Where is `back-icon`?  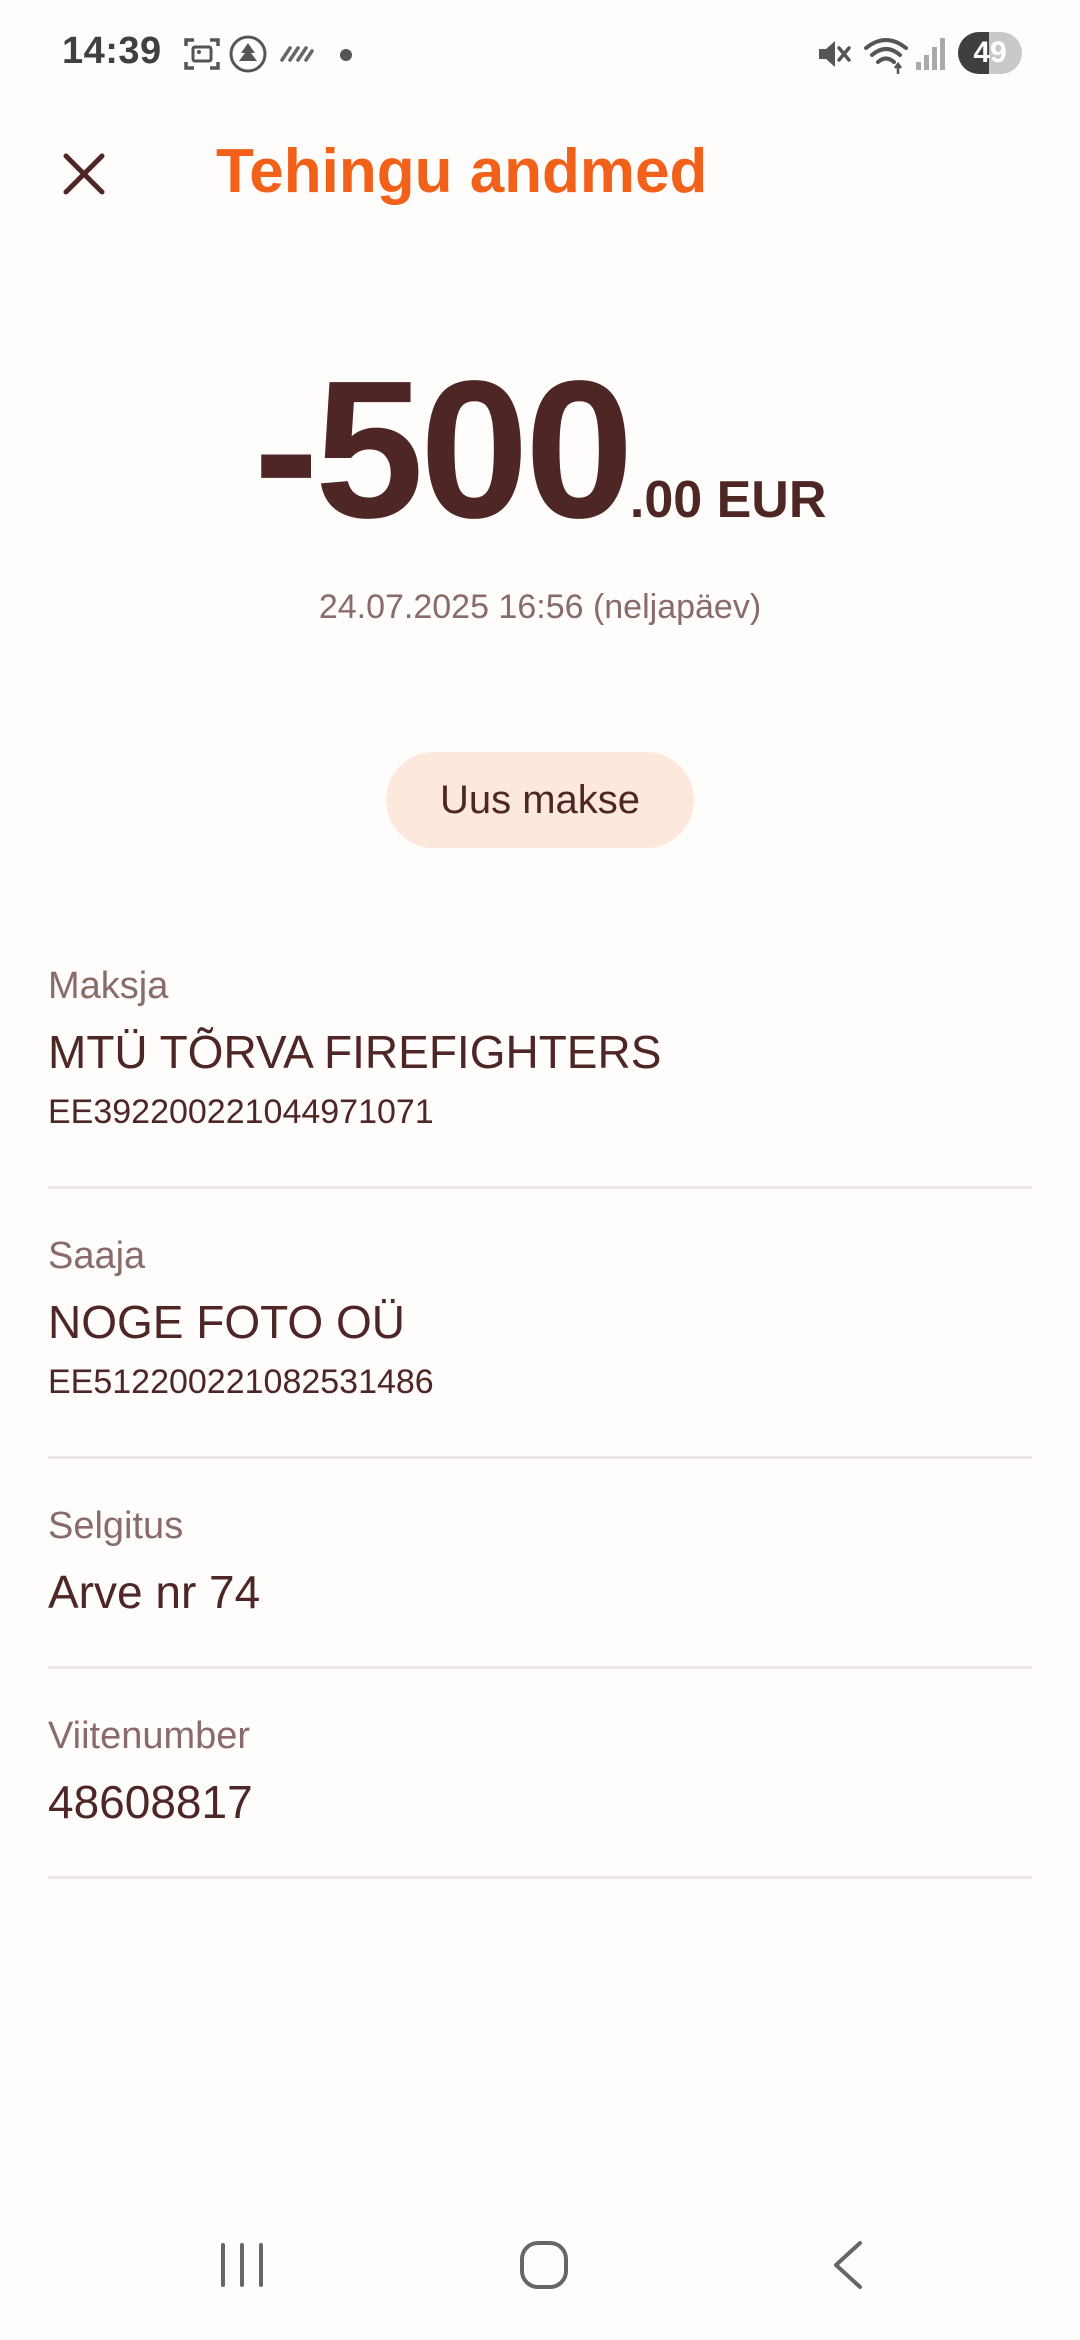 back-icon is located at coordinates (848, 2267).